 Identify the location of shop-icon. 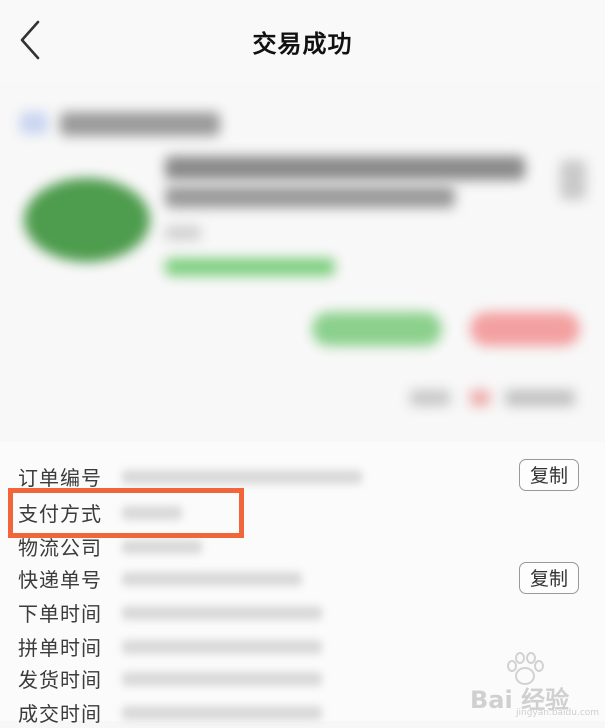
(34, 123).